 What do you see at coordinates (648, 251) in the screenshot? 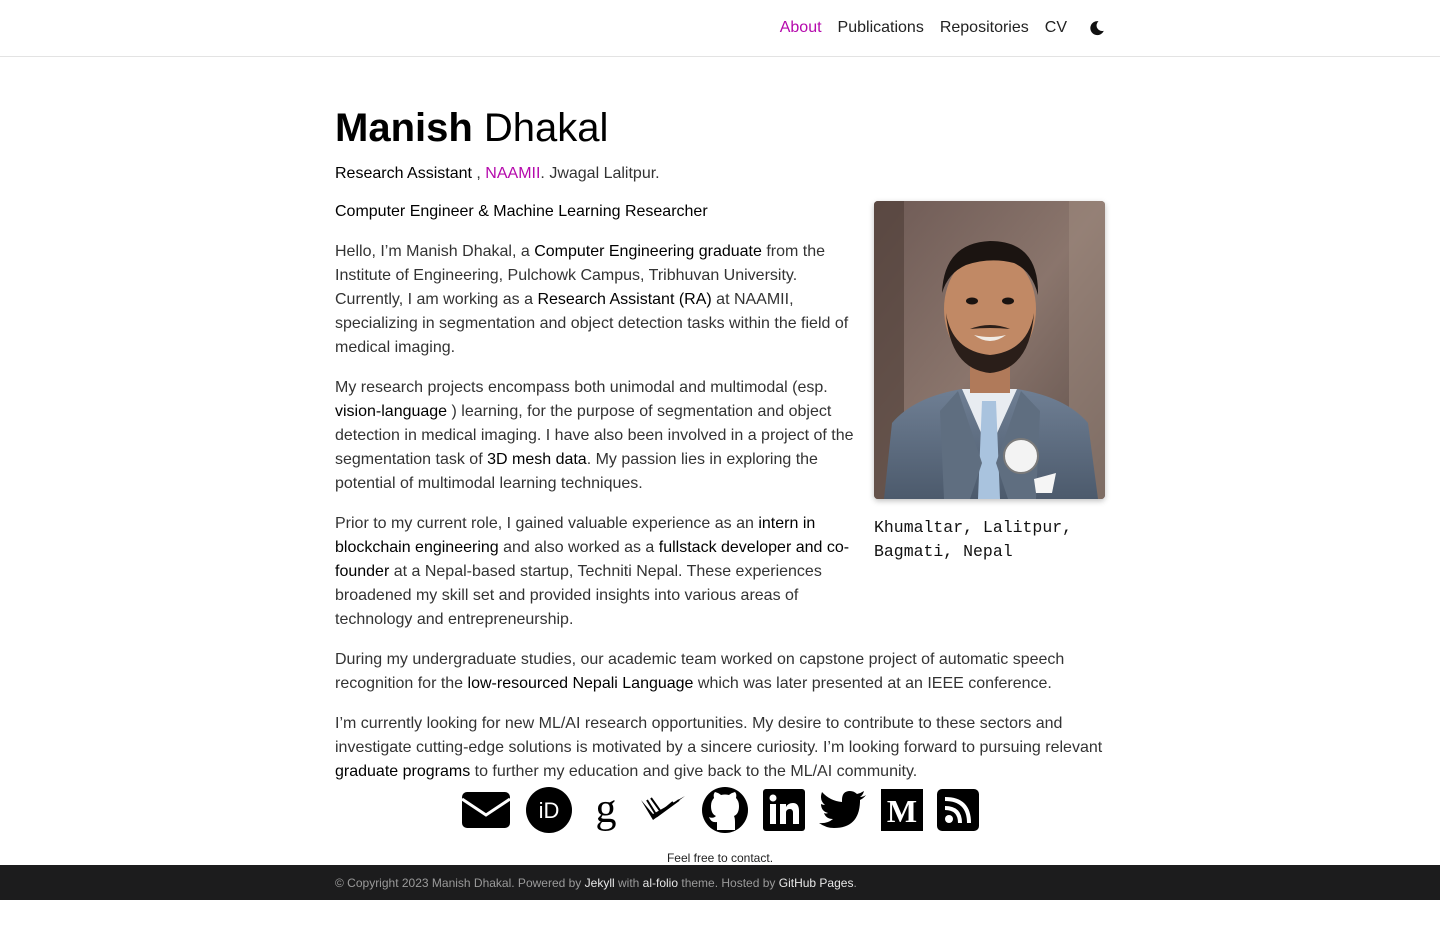
I see `bold-text: Computer Engineering graduate` at bounding box center [648, 251].